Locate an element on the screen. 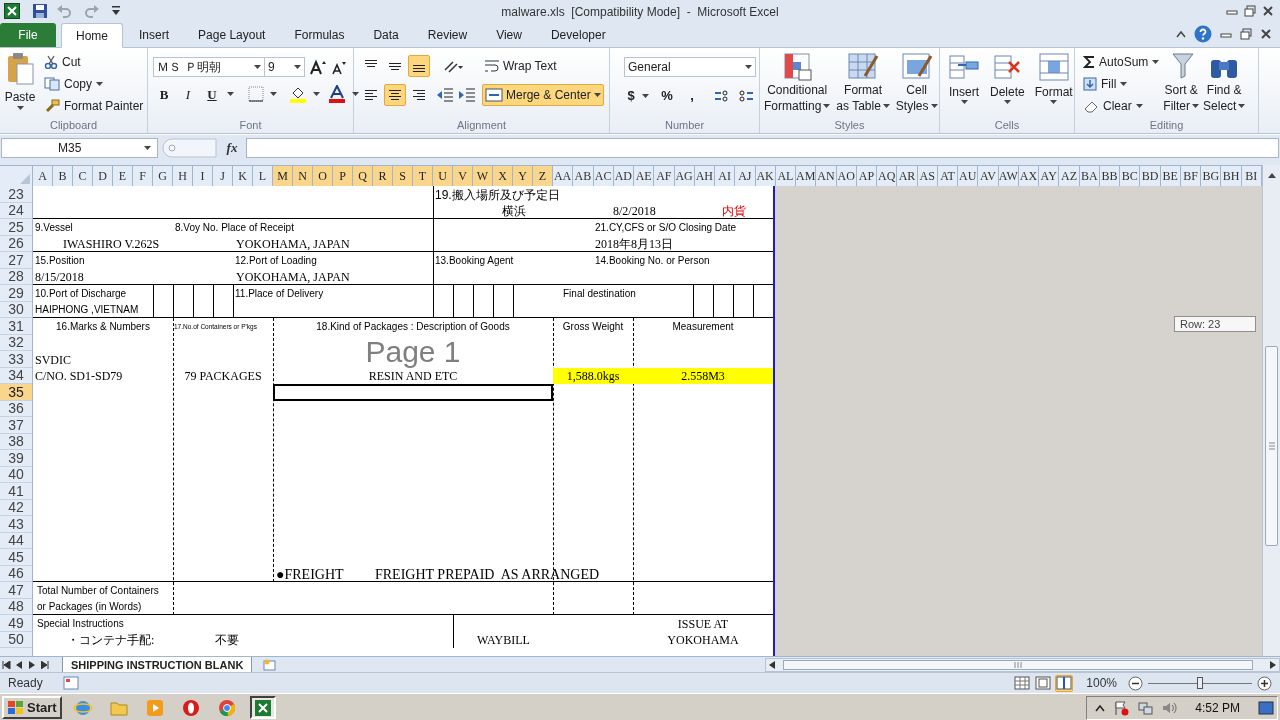  row-header: 36 is located at coordinates (16, 408).